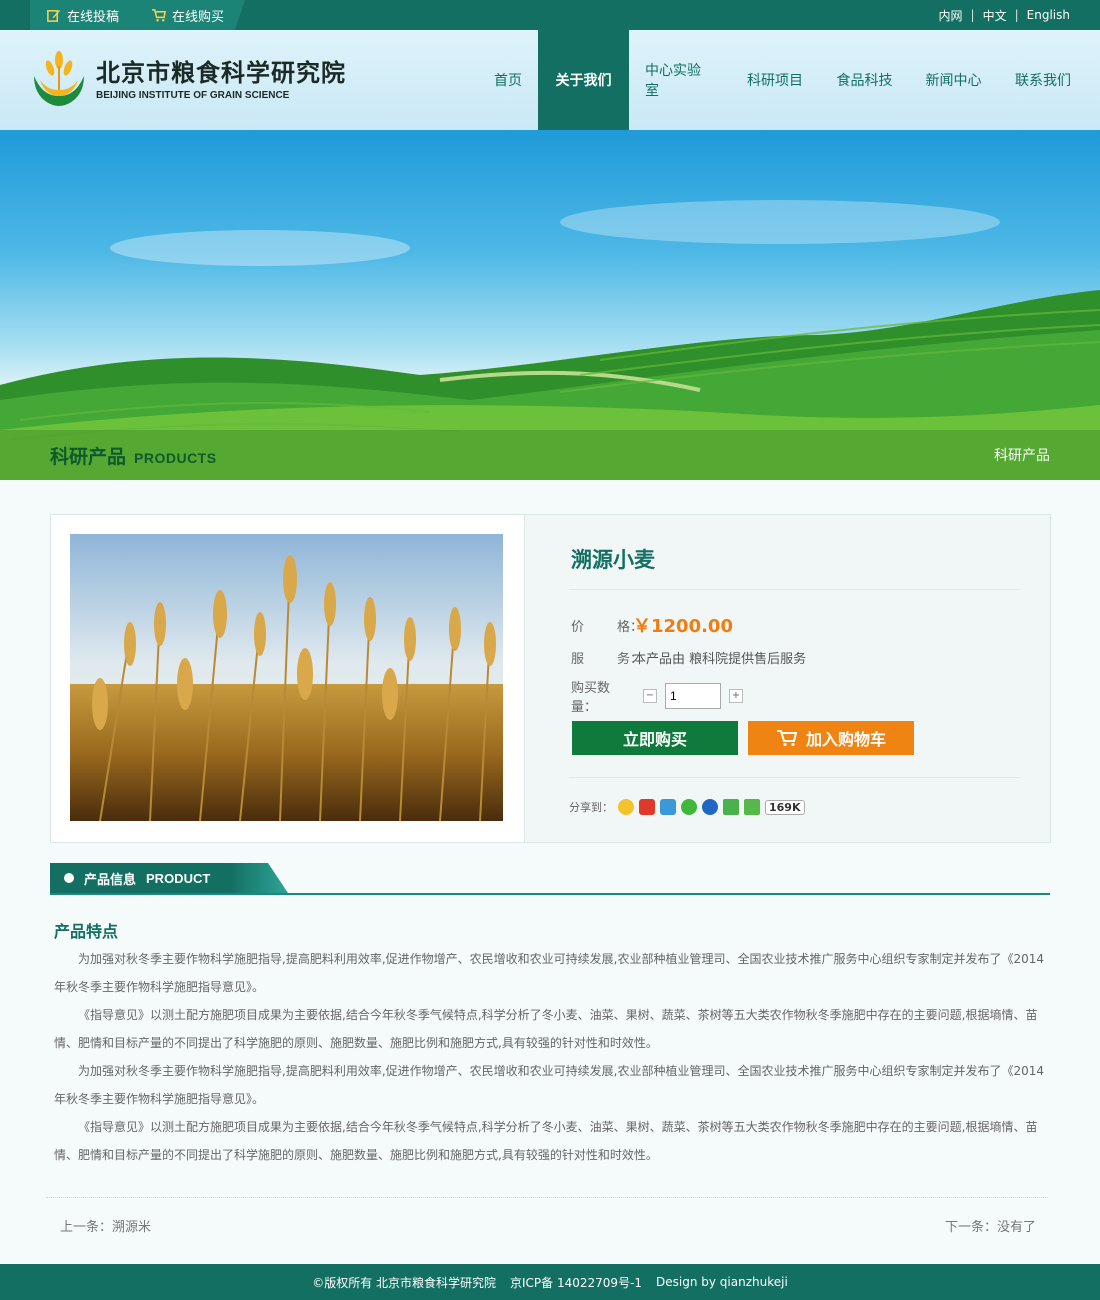 This screenshot has height=1300, width=1100. I want to click on lang-chinese: 中文, so click(995, 15).